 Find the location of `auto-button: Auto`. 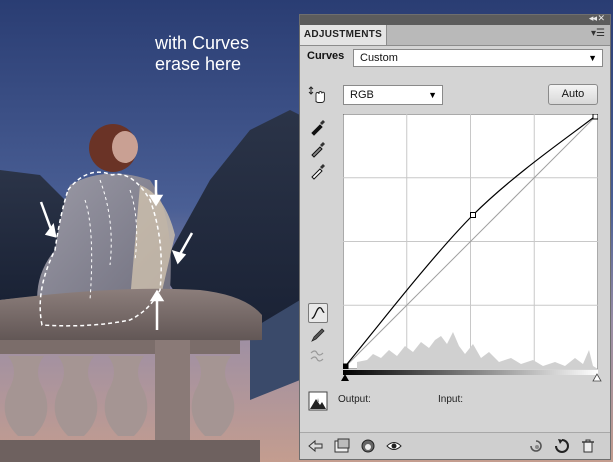

auto-button: Auto is located at coordinates (573, 94).